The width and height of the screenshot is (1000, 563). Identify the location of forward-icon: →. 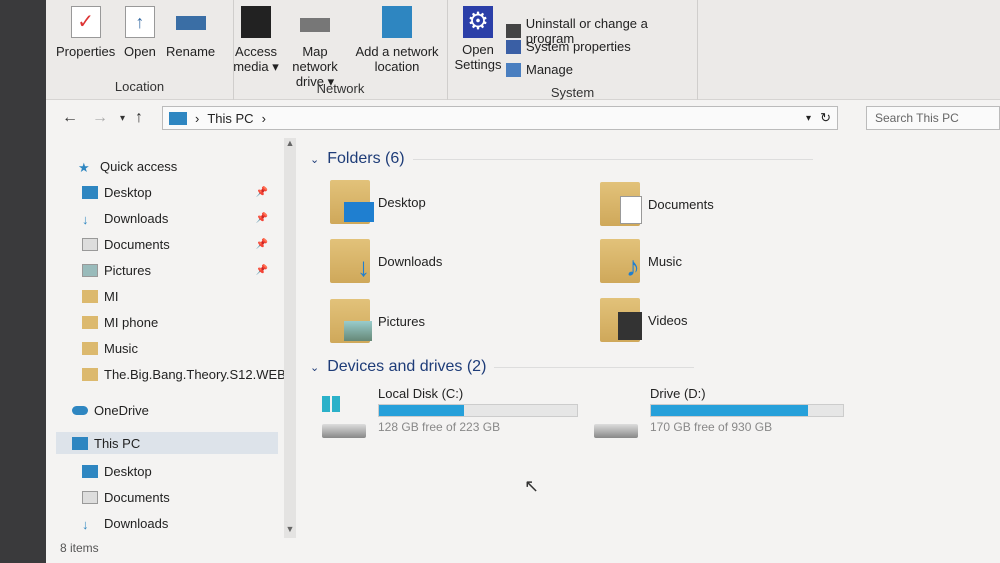
(100, 118).